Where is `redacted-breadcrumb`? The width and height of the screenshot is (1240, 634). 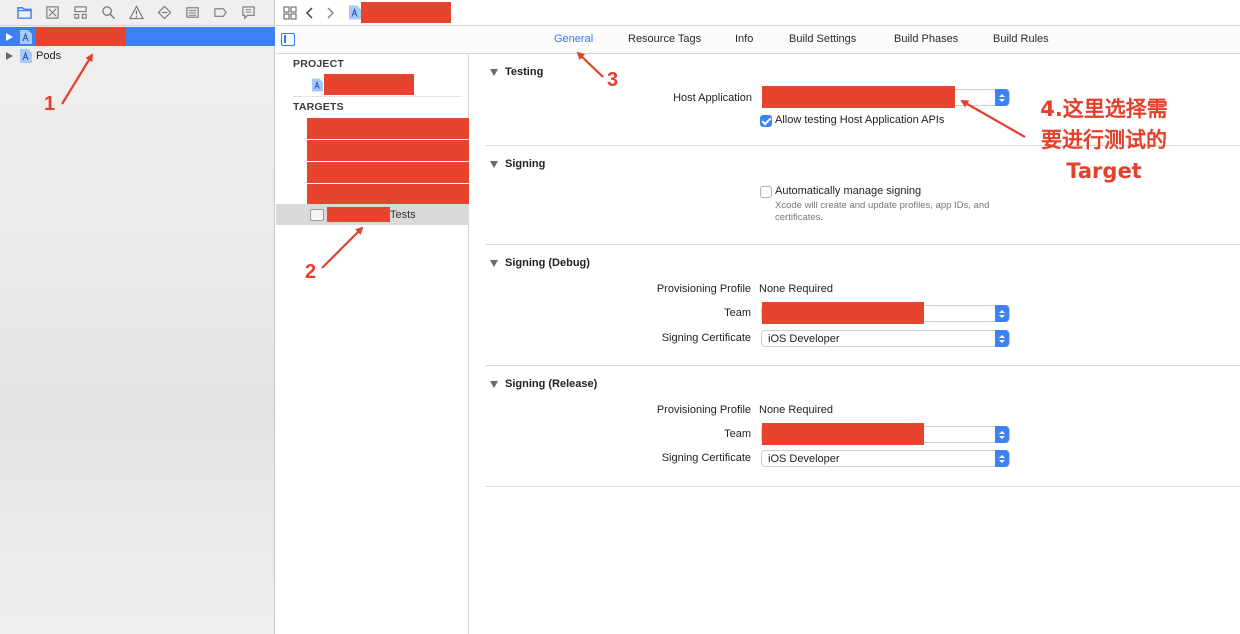
redacted-breadcrumb is located at coordinates (406, 12).